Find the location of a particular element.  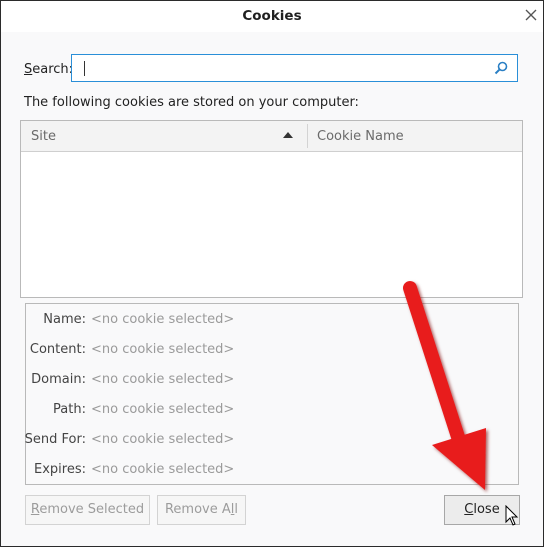

detail-label: Send For: is located at coordinates (55, 439).